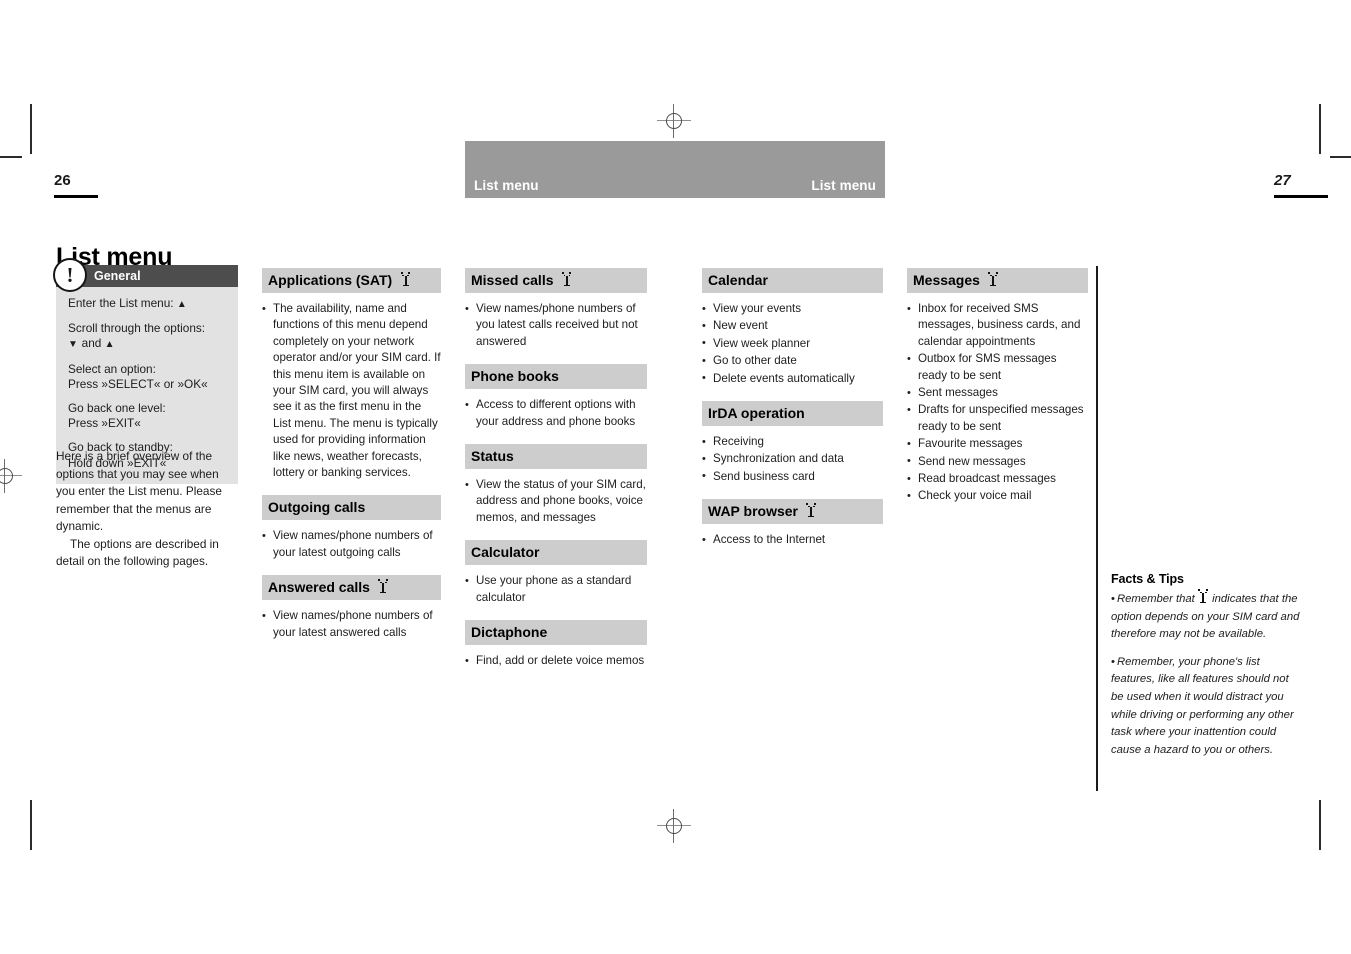 The width and height of the screenshot is (1351, 954). What do you see at coordinates (492, 456) in the screenshot?
I see `section-heading-label: Status` at bounding box center [492, 456].